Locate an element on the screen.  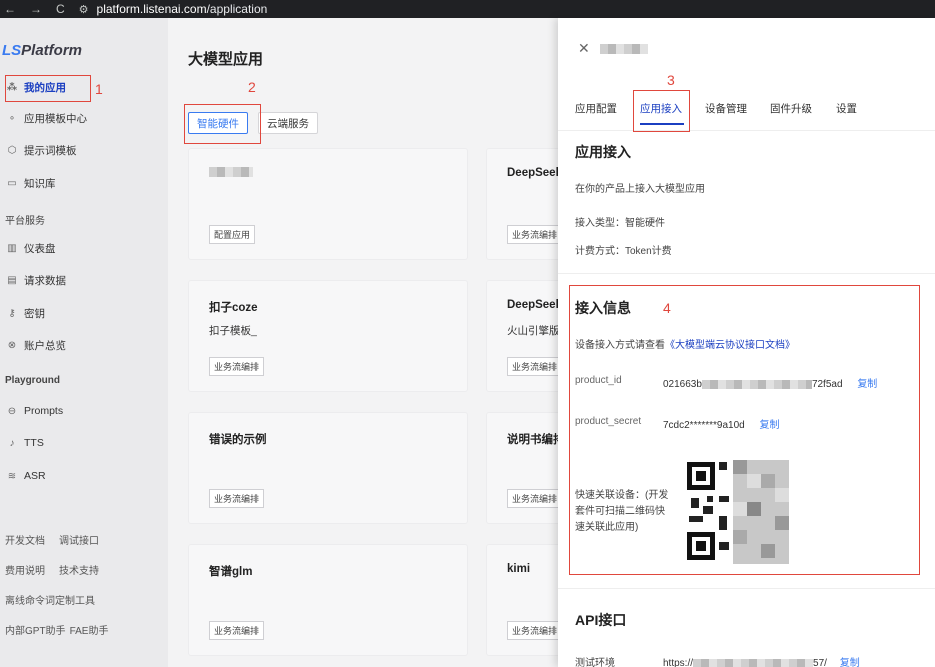
access-type: 接入类型：智能硬件 is located at coordinates (620, 223).